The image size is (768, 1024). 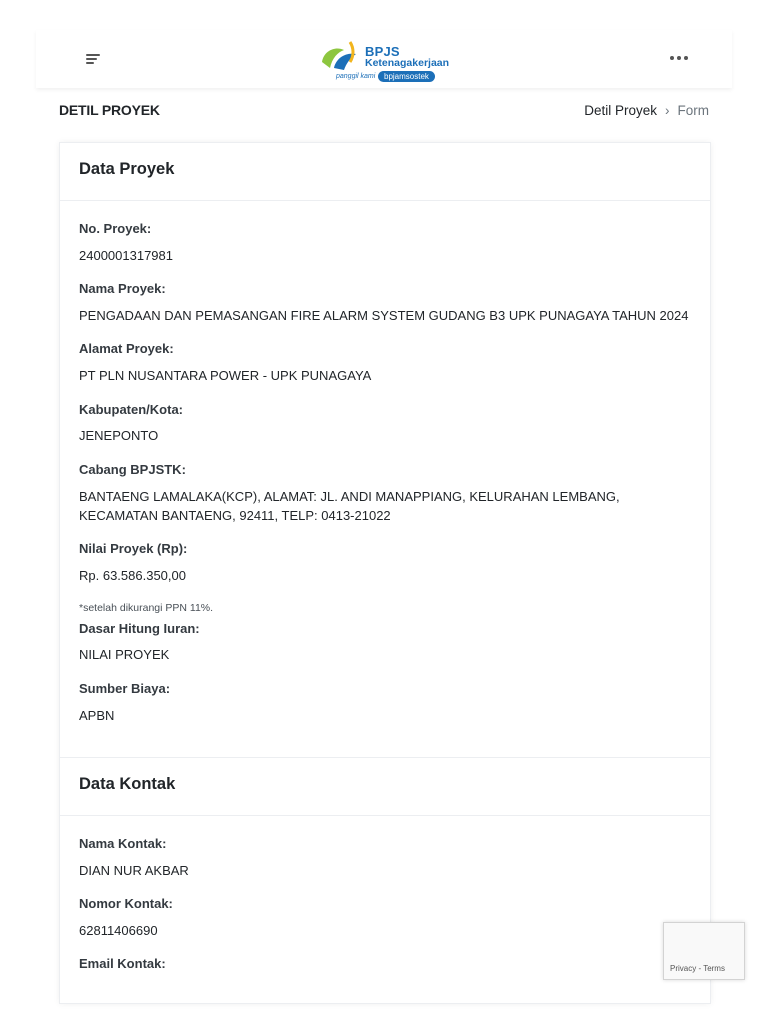 I want to click on data-proyek-header: Data Proyek, so click(x=385, y=172).